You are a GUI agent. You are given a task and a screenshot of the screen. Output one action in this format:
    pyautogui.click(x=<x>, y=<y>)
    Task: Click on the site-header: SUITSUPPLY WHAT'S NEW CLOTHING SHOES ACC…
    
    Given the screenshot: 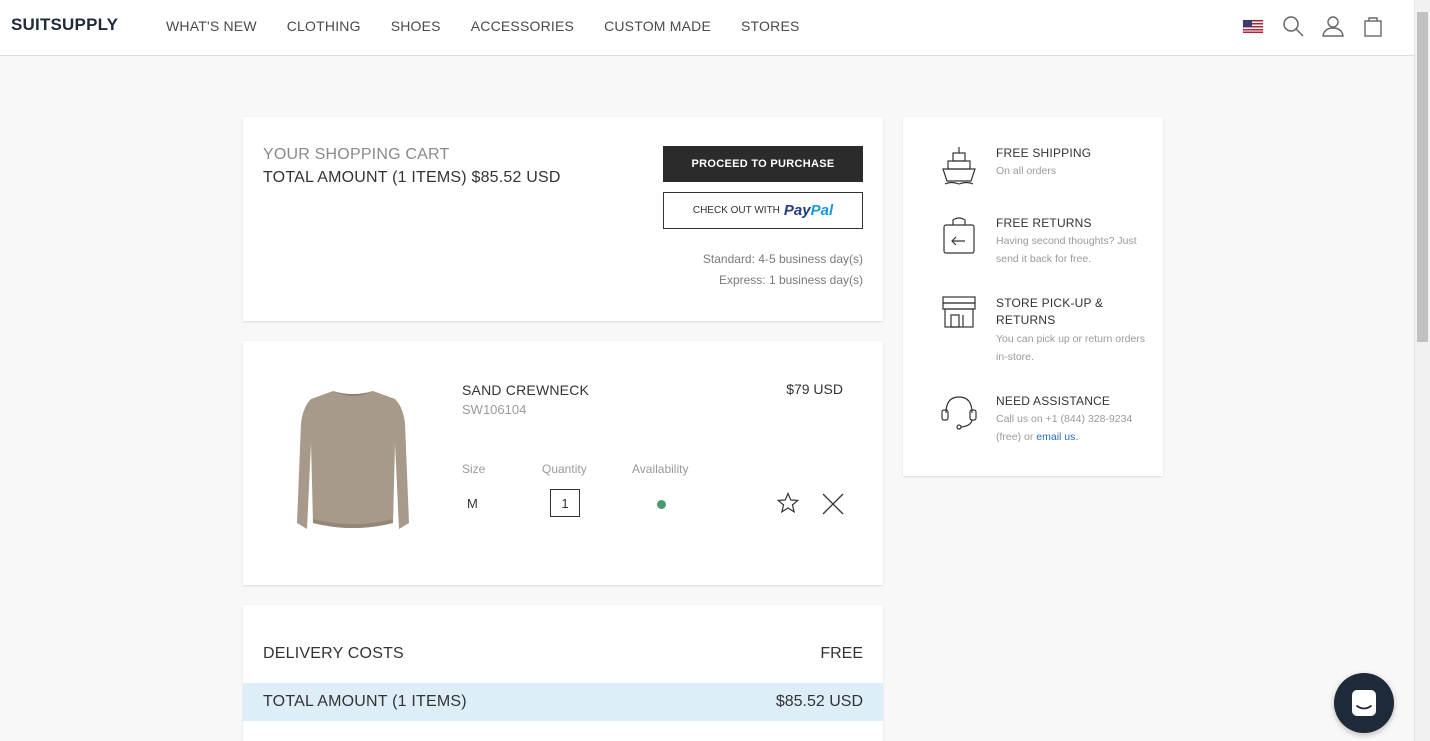 What is the action you would take?
    pyautogui.click(x=707, y=28)
    